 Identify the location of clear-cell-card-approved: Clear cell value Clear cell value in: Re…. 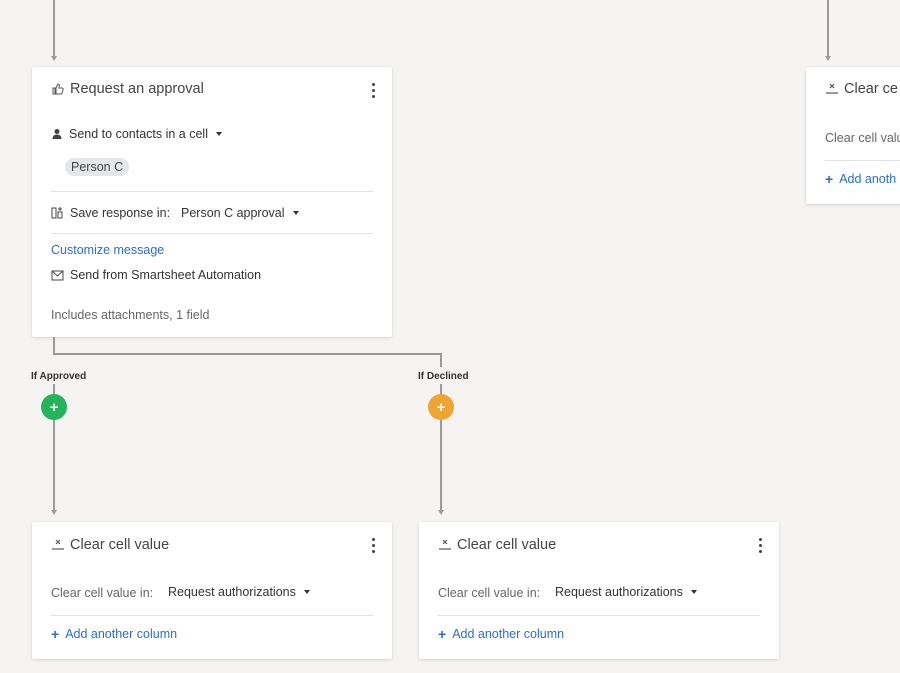
(212, 590).